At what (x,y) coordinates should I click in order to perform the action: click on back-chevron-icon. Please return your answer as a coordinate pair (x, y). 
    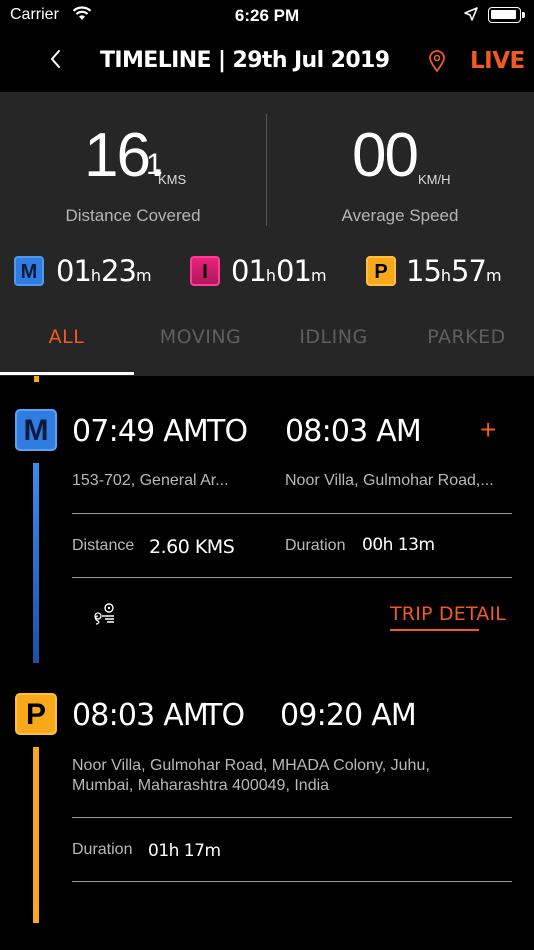
    Looking at the image, I should click on (56, 59).